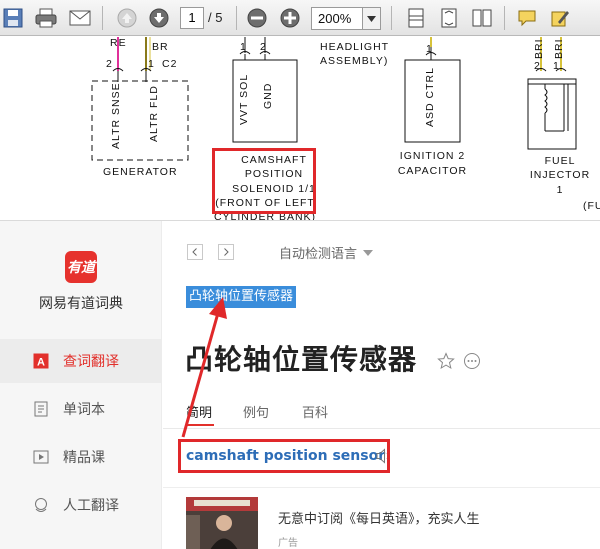 This screenshot has height=549, width=600. Describe the element at coordinates (46, 18) in the screenshot. I see `print-icon` at that location.